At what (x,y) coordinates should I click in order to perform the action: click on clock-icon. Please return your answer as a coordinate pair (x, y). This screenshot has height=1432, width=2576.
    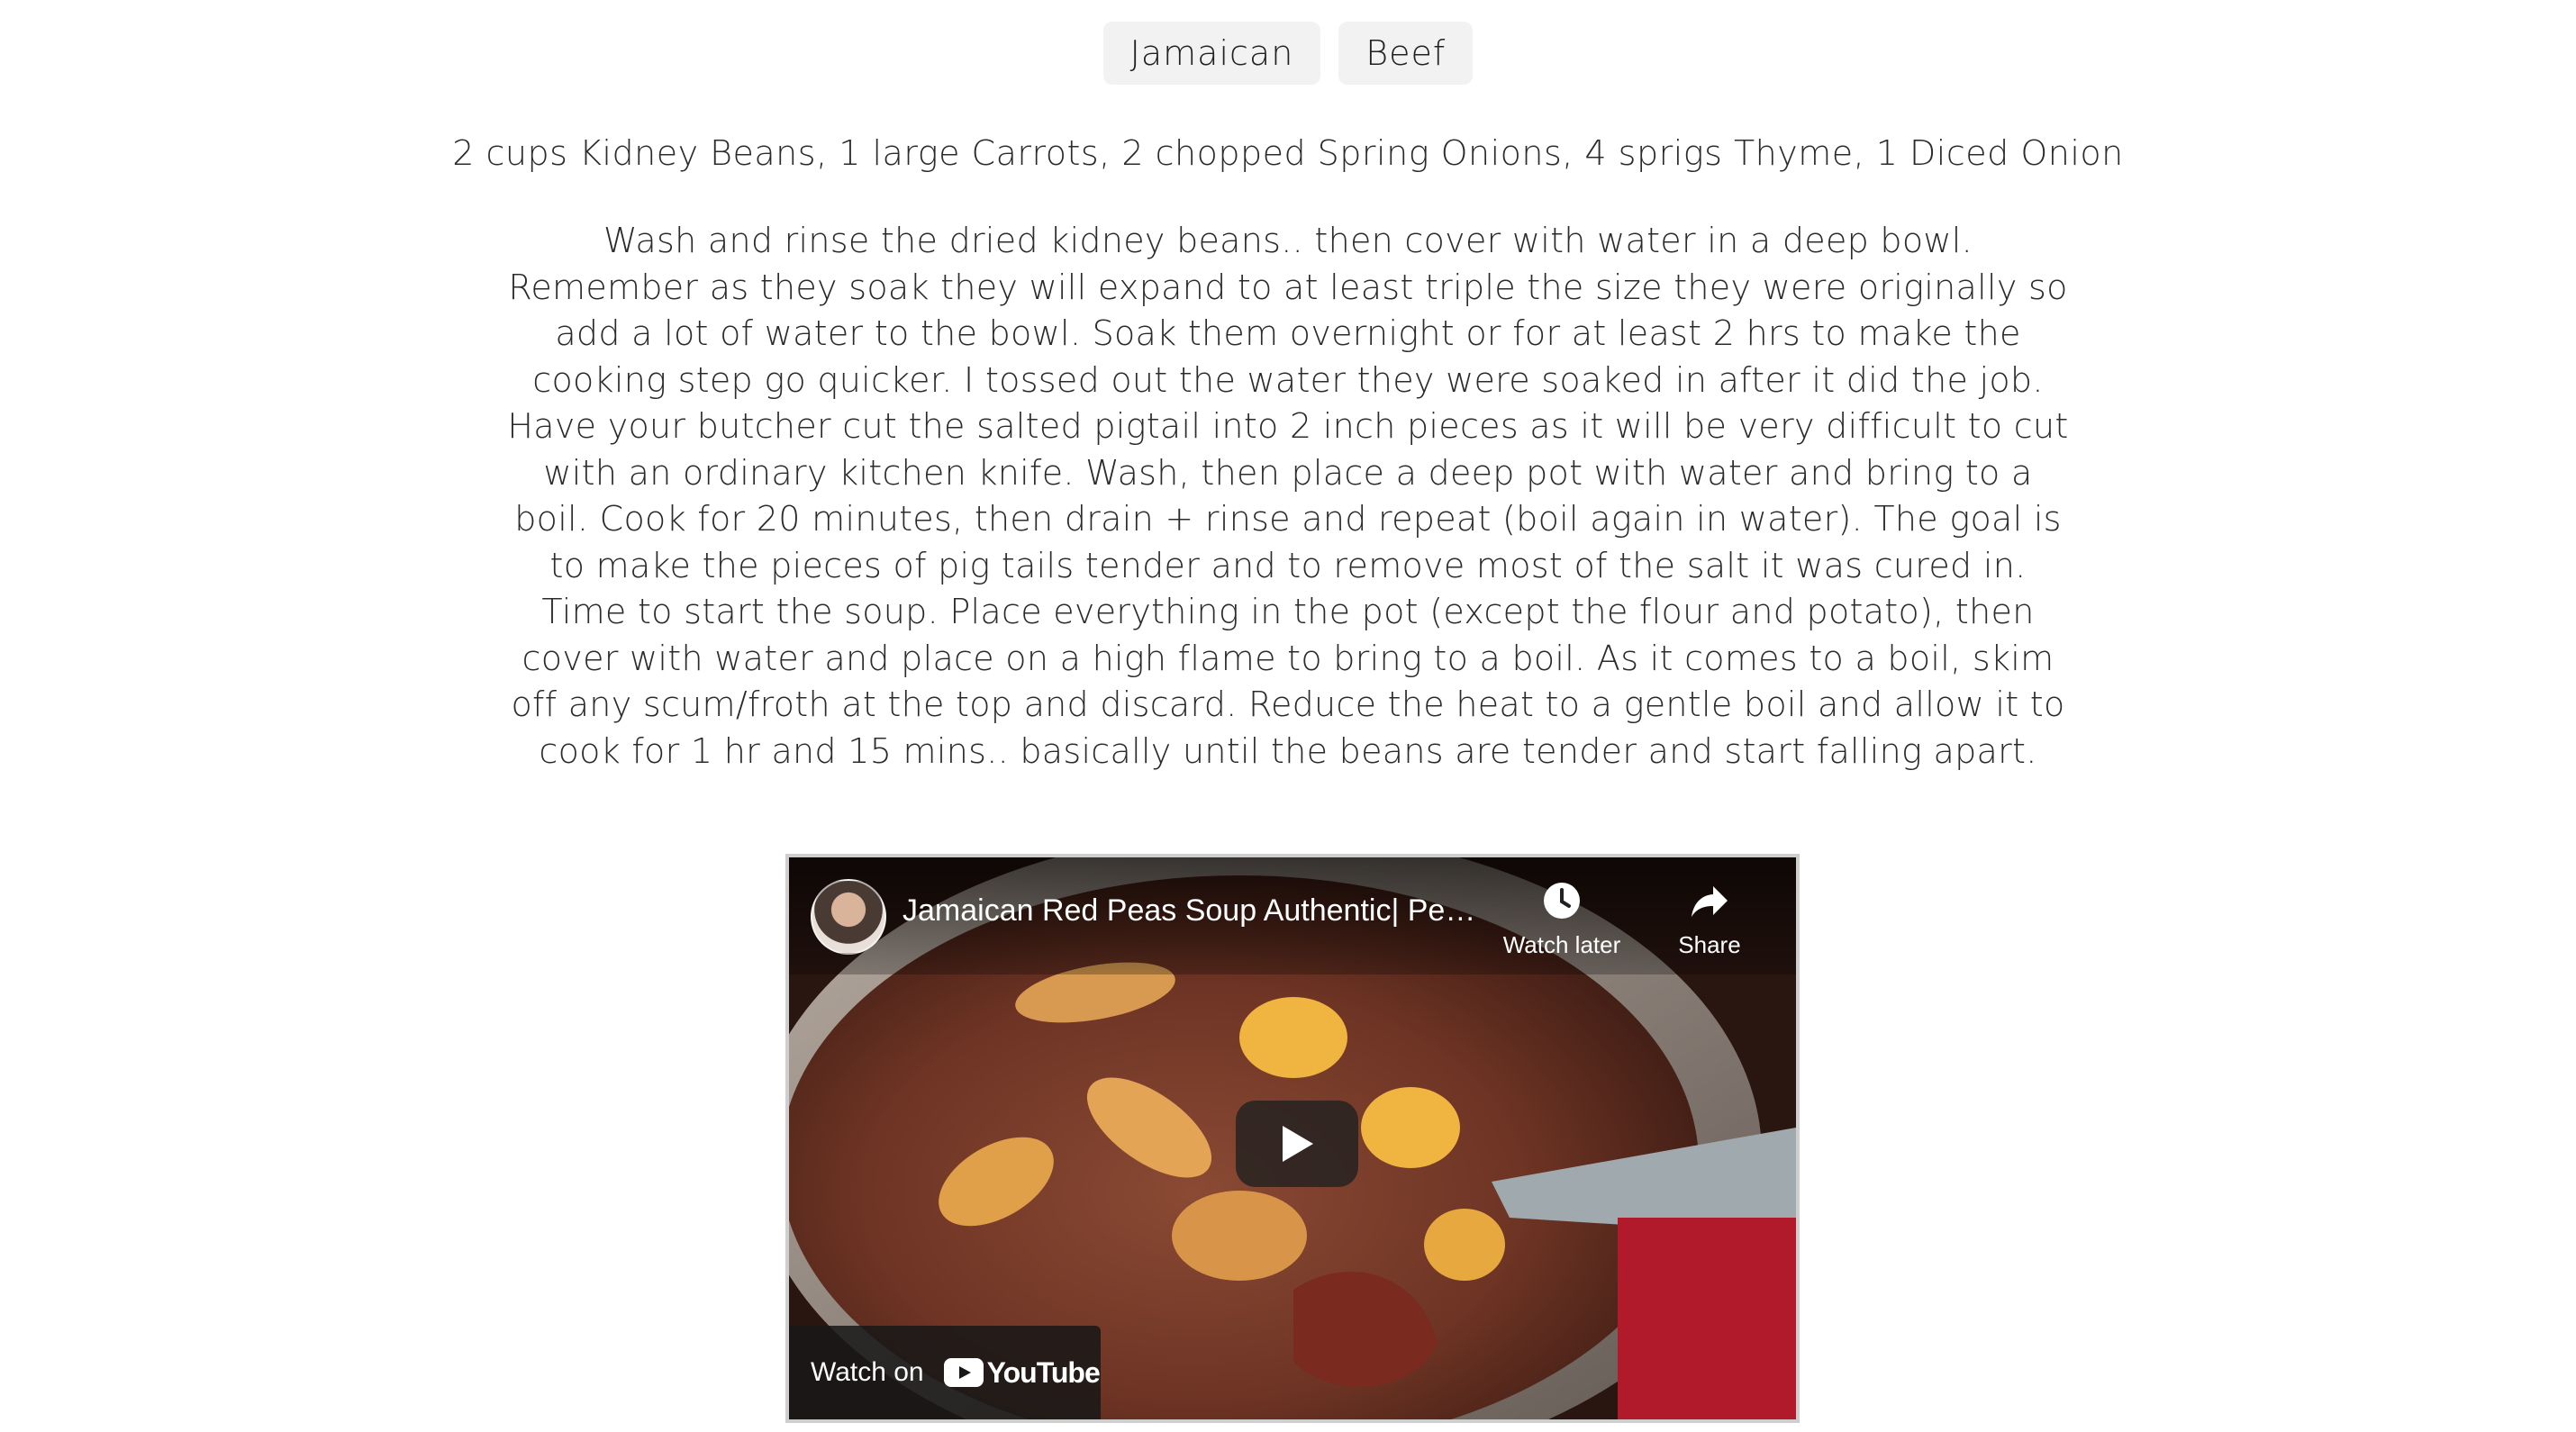
    Looking at the image, I should click on (1562, 901).